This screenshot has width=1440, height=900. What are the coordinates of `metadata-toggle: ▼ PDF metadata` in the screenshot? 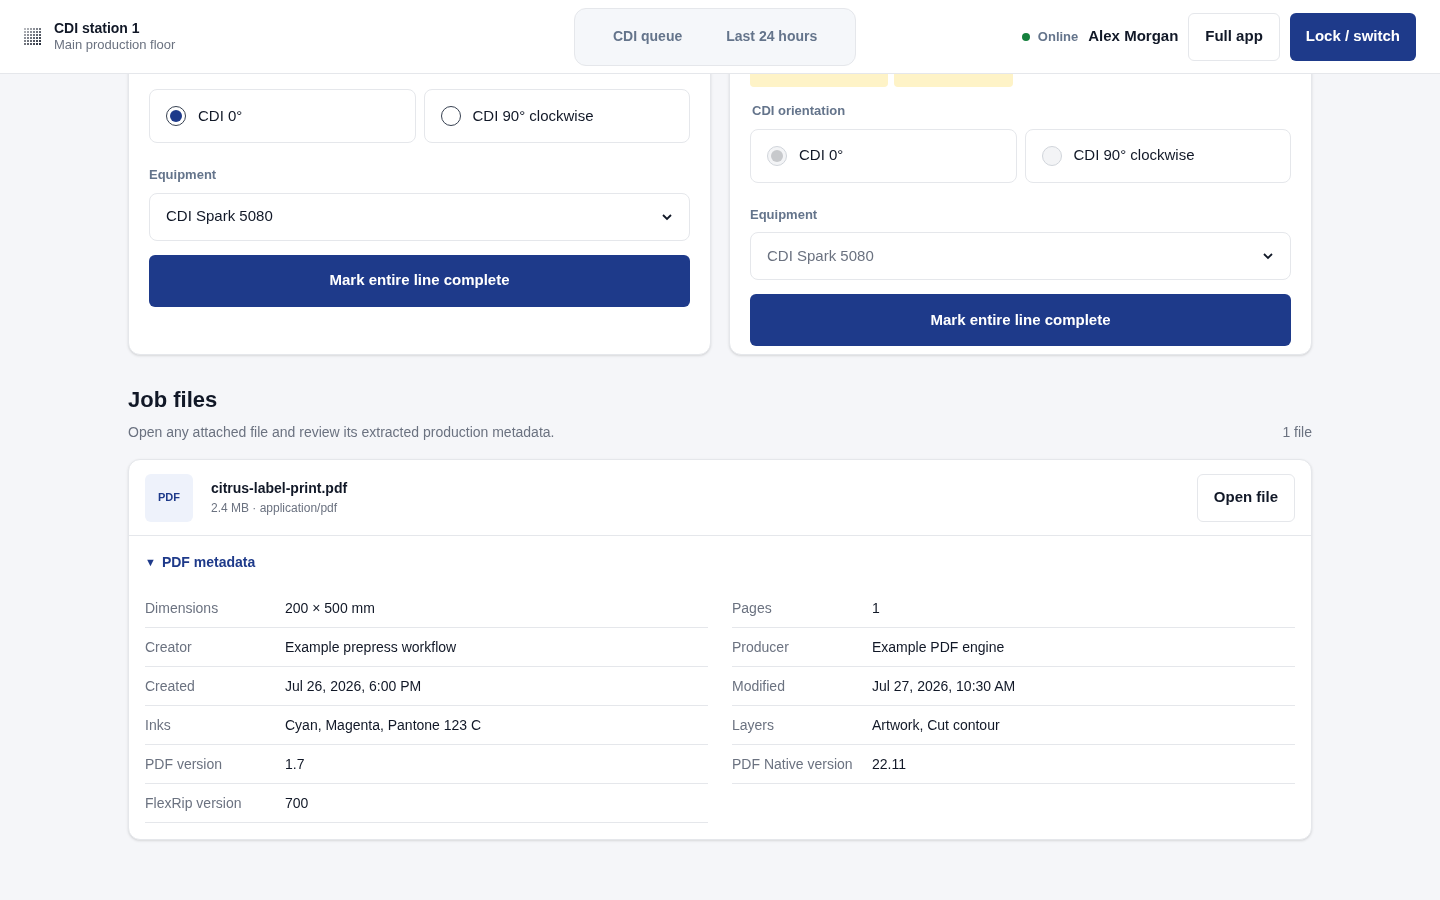 It's located at (200, 562).